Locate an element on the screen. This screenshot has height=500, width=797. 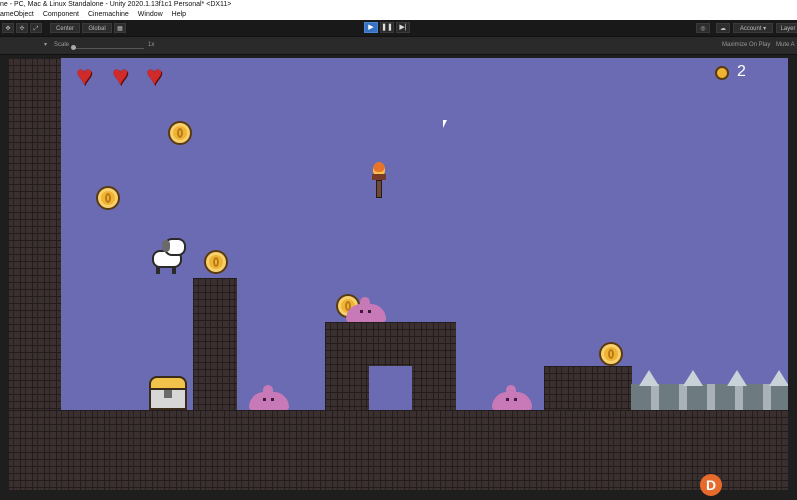
brick-pillar is located at coordinates (215, 344).